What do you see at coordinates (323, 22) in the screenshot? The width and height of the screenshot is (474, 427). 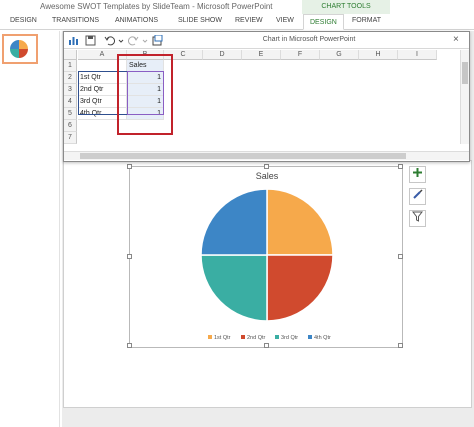 I see `tab-chart-design: DESIGN` at bounding box center [323, 22].